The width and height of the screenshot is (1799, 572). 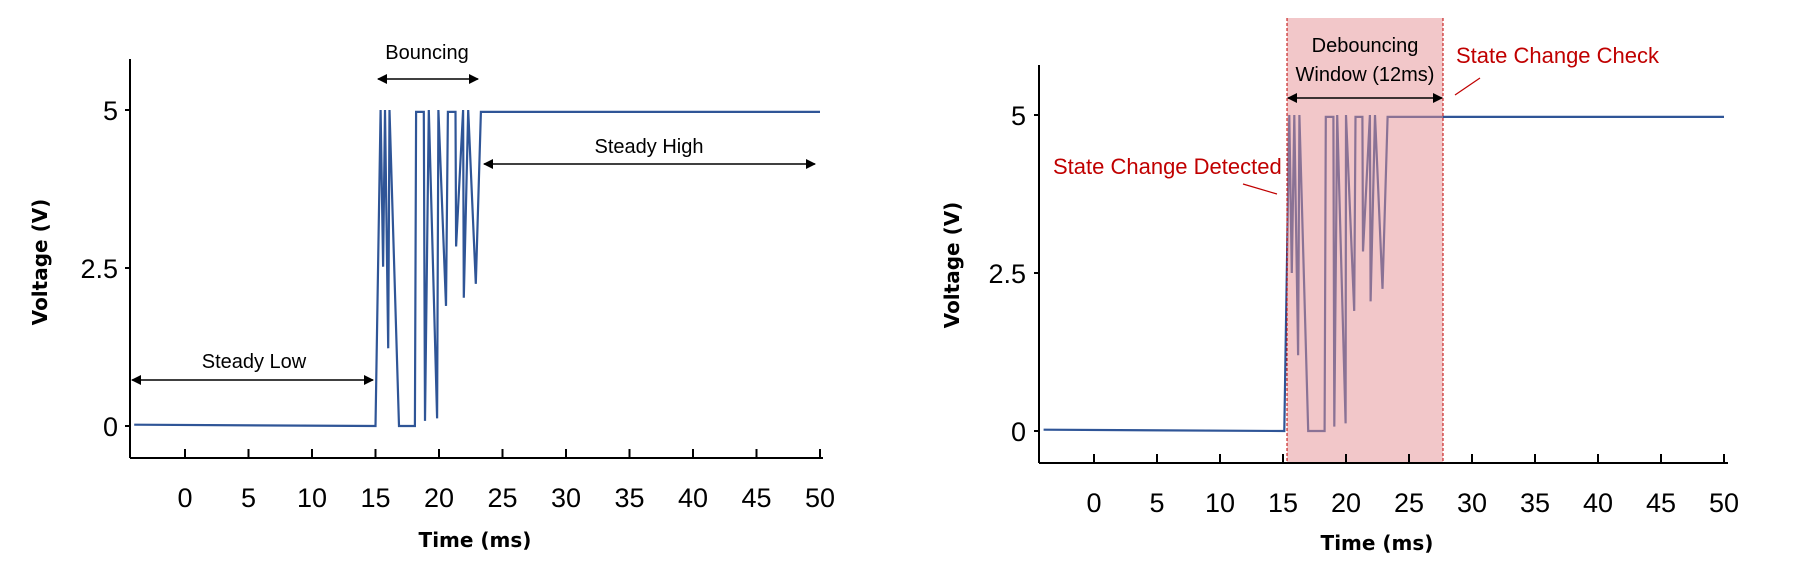 I want to click on window-label-line1: Debouncing, so click(x=1365, y=46).